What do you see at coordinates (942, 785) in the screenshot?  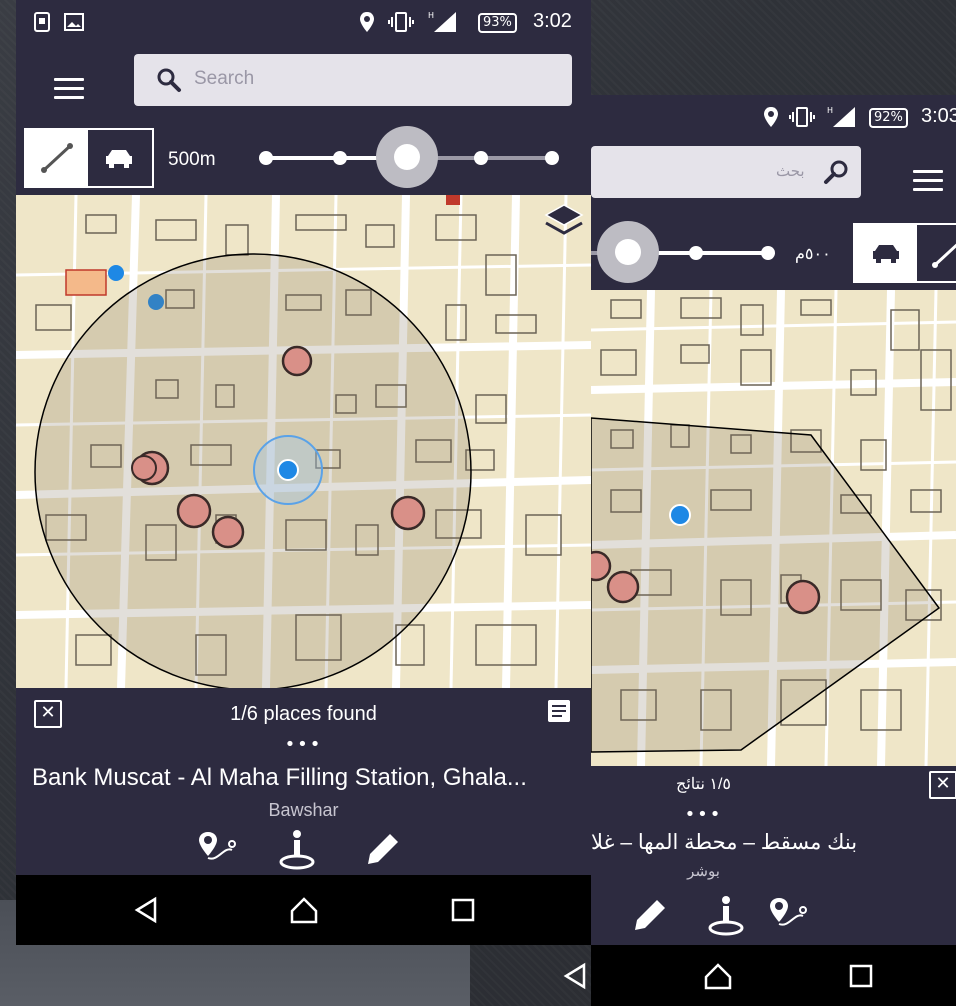 I see `close-icon: ✕` at bounding box center [942, 785].